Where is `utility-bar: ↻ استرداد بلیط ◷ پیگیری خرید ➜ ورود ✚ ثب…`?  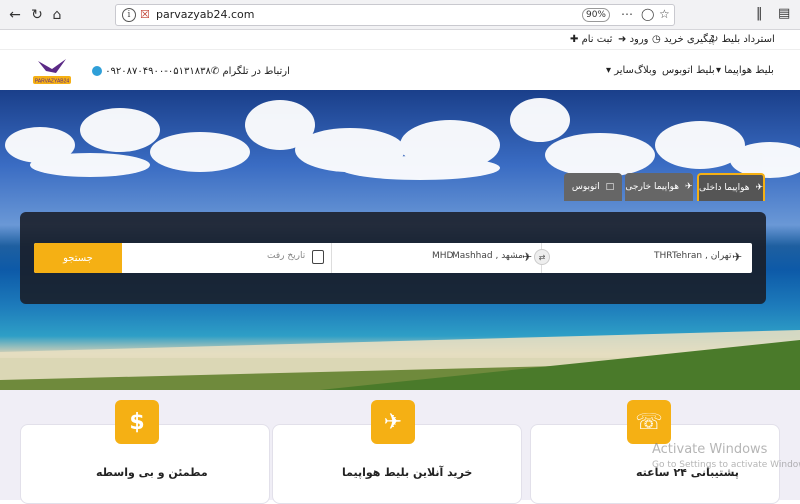
utility-bar: ↻ استرداد بلیط ◷ پیگیری خرید ➜ ورود ✚ ثب… is located at coordinates (400, 40).